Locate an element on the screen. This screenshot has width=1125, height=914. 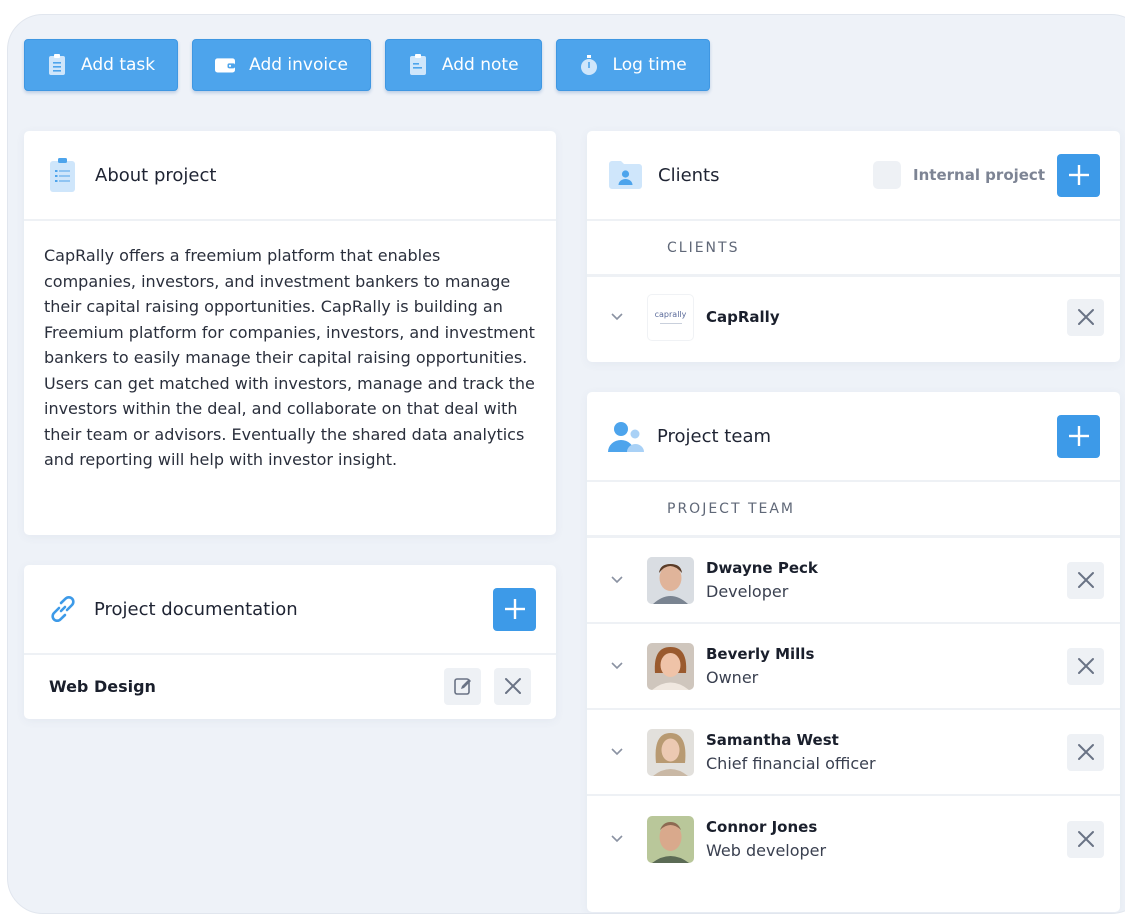
stopwatch-icon is located at coordinates (589, 65).